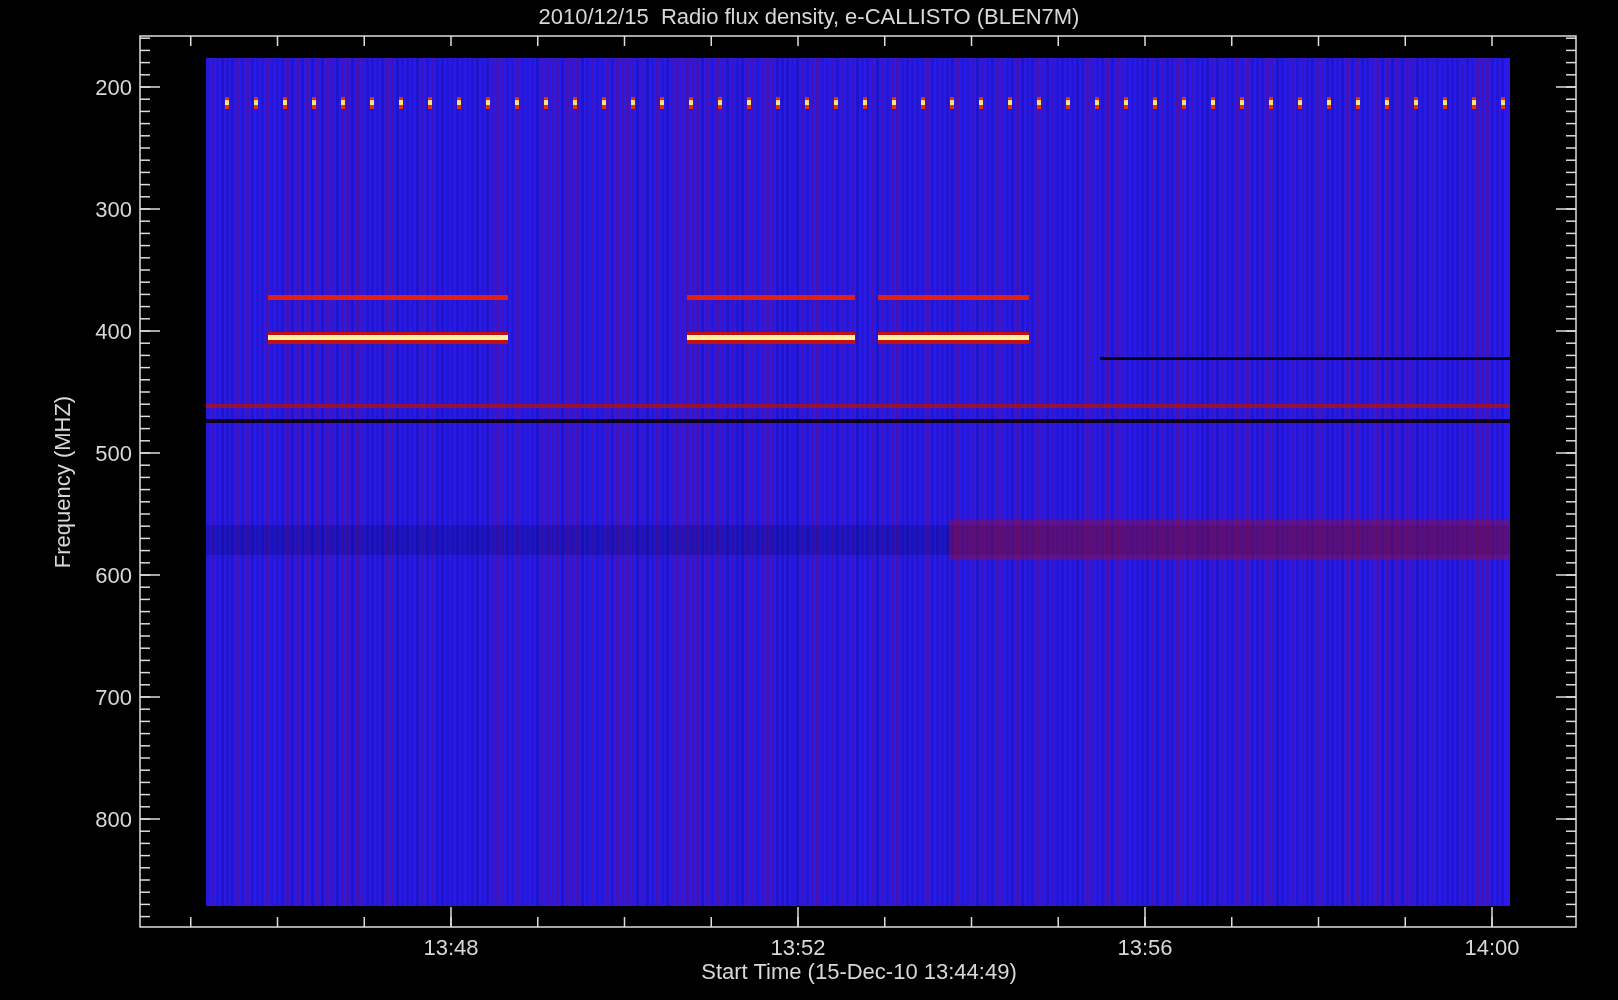 The width and height of the screenshot is (1618, 1000). Describe the element at coordinates (451, 947) in the screenshot. I see `x-tick-label: 13:48` at that location.